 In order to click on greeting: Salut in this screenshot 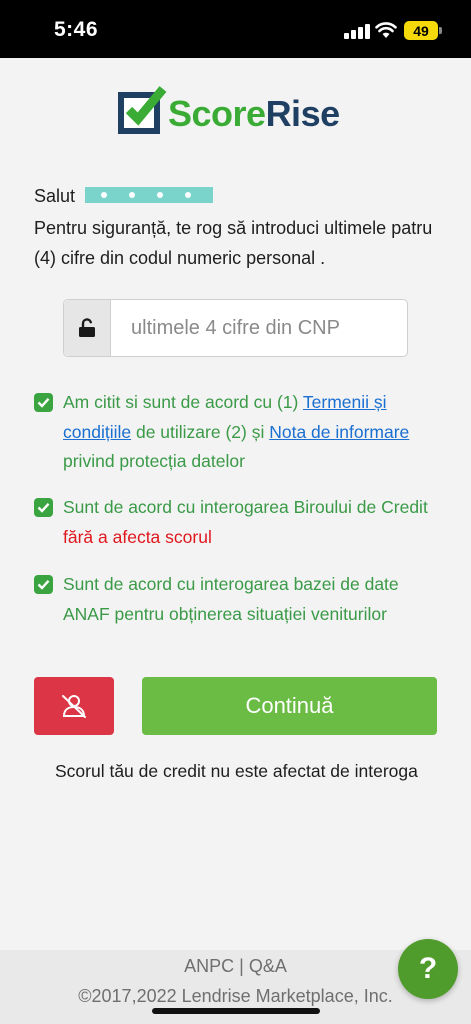, I will do `click(124, 196)`.